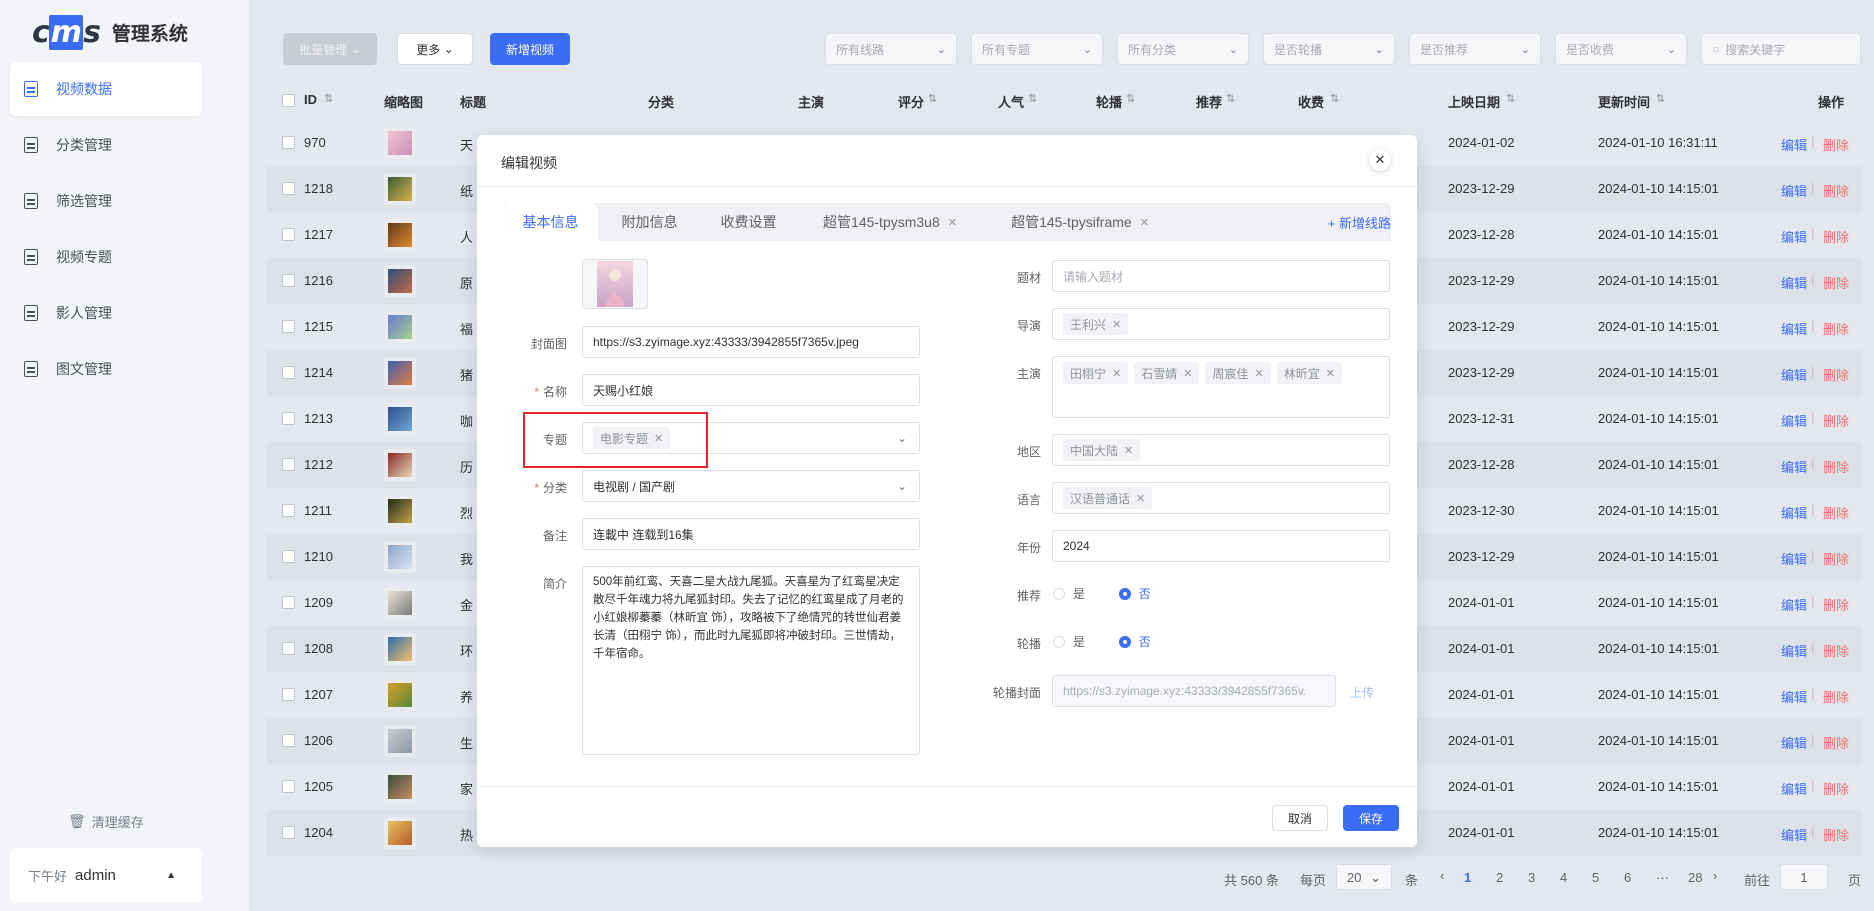 This screenshot has width=1874, height=911. I want to click on clear-cache-label: 清理缓存, so click(117, 822).